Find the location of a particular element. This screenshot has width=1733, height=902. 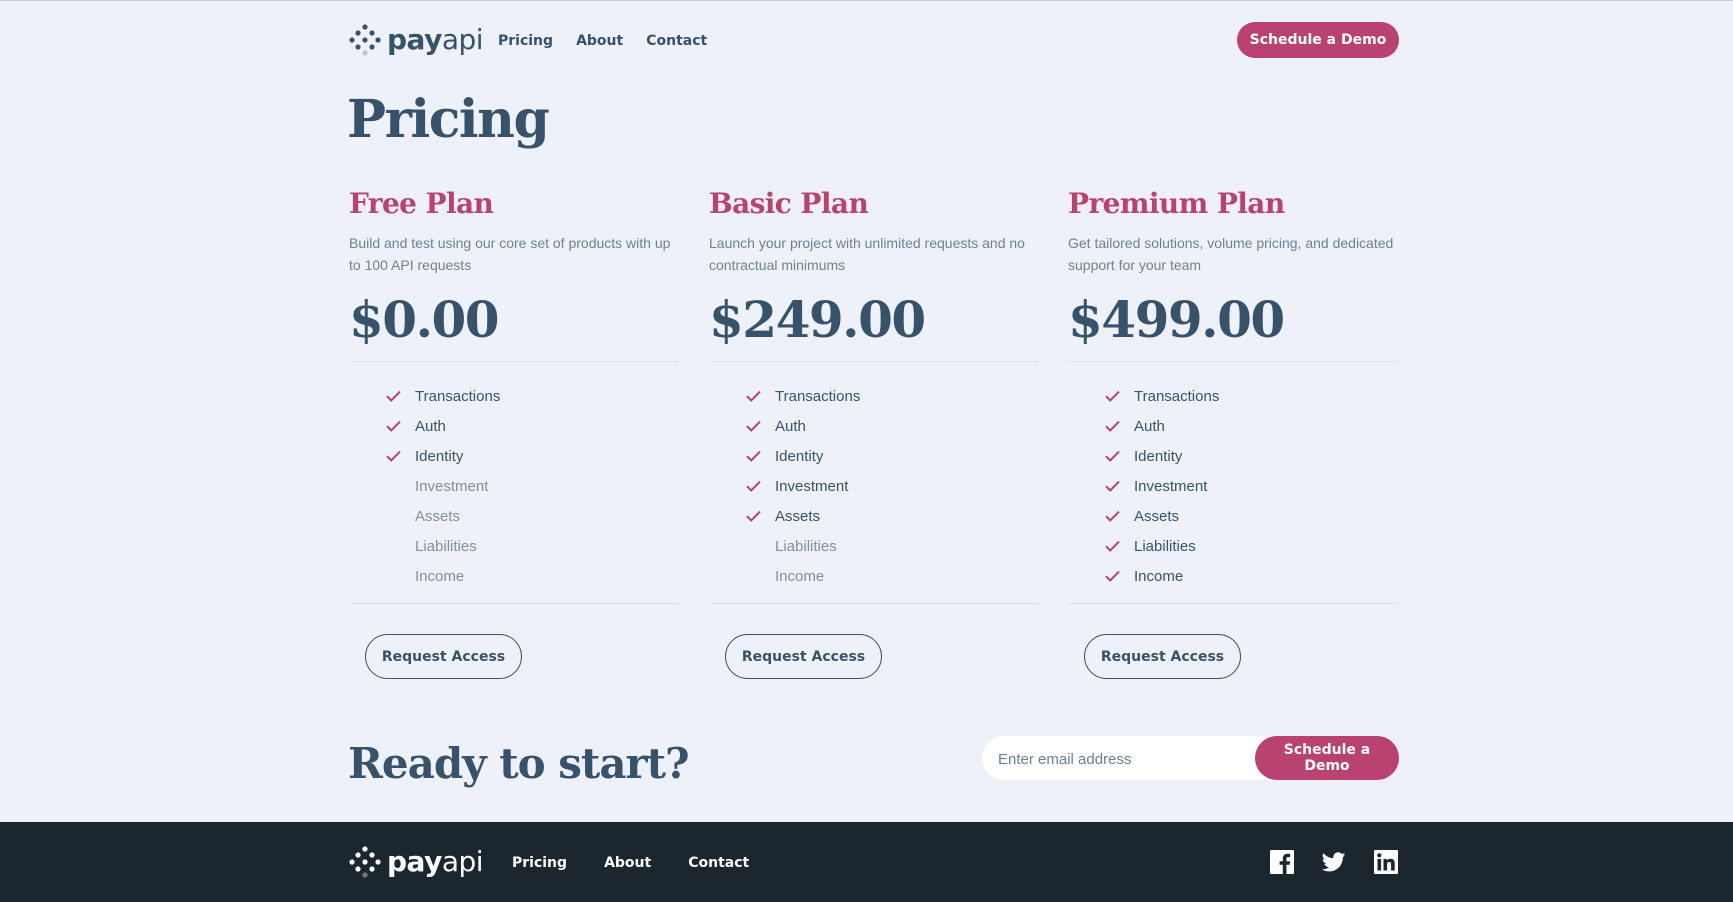

plan-name: Basic Plan is located at coordinates (789, 203).